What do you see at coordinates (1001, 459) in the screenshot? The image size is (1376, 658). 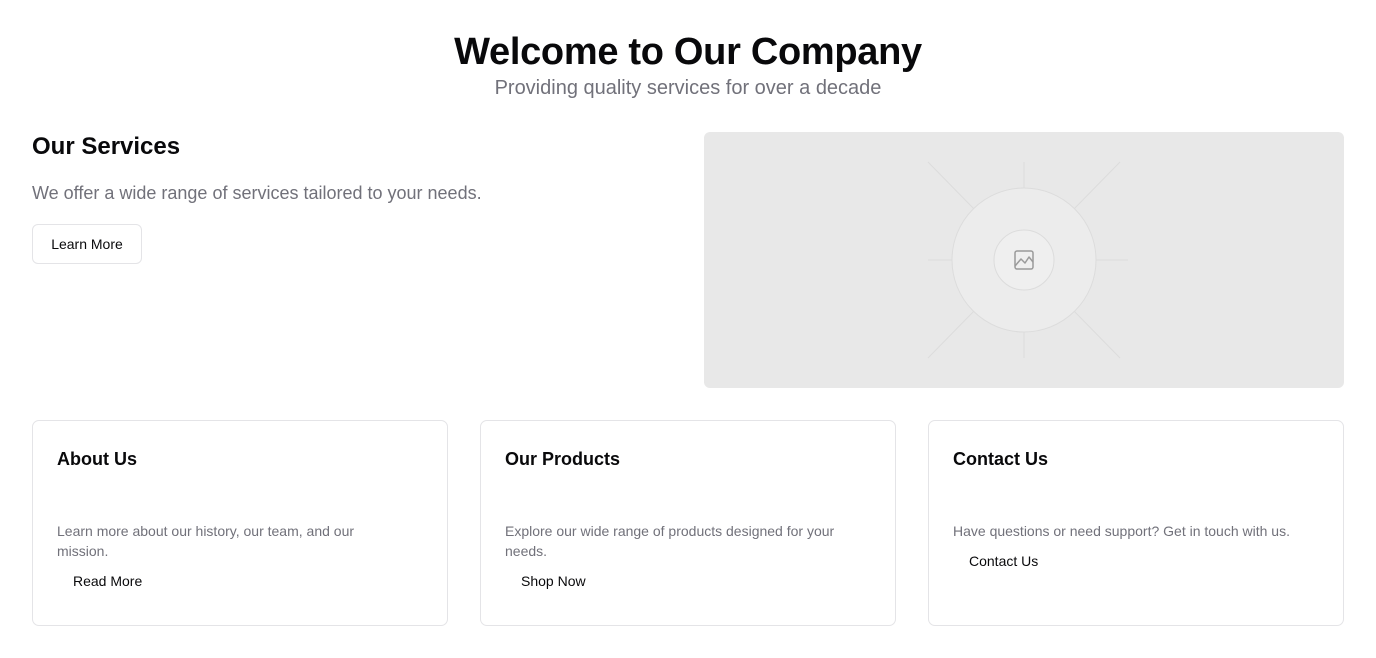 I see `card-title: Contact Us` at bounding box center [1001, 459].